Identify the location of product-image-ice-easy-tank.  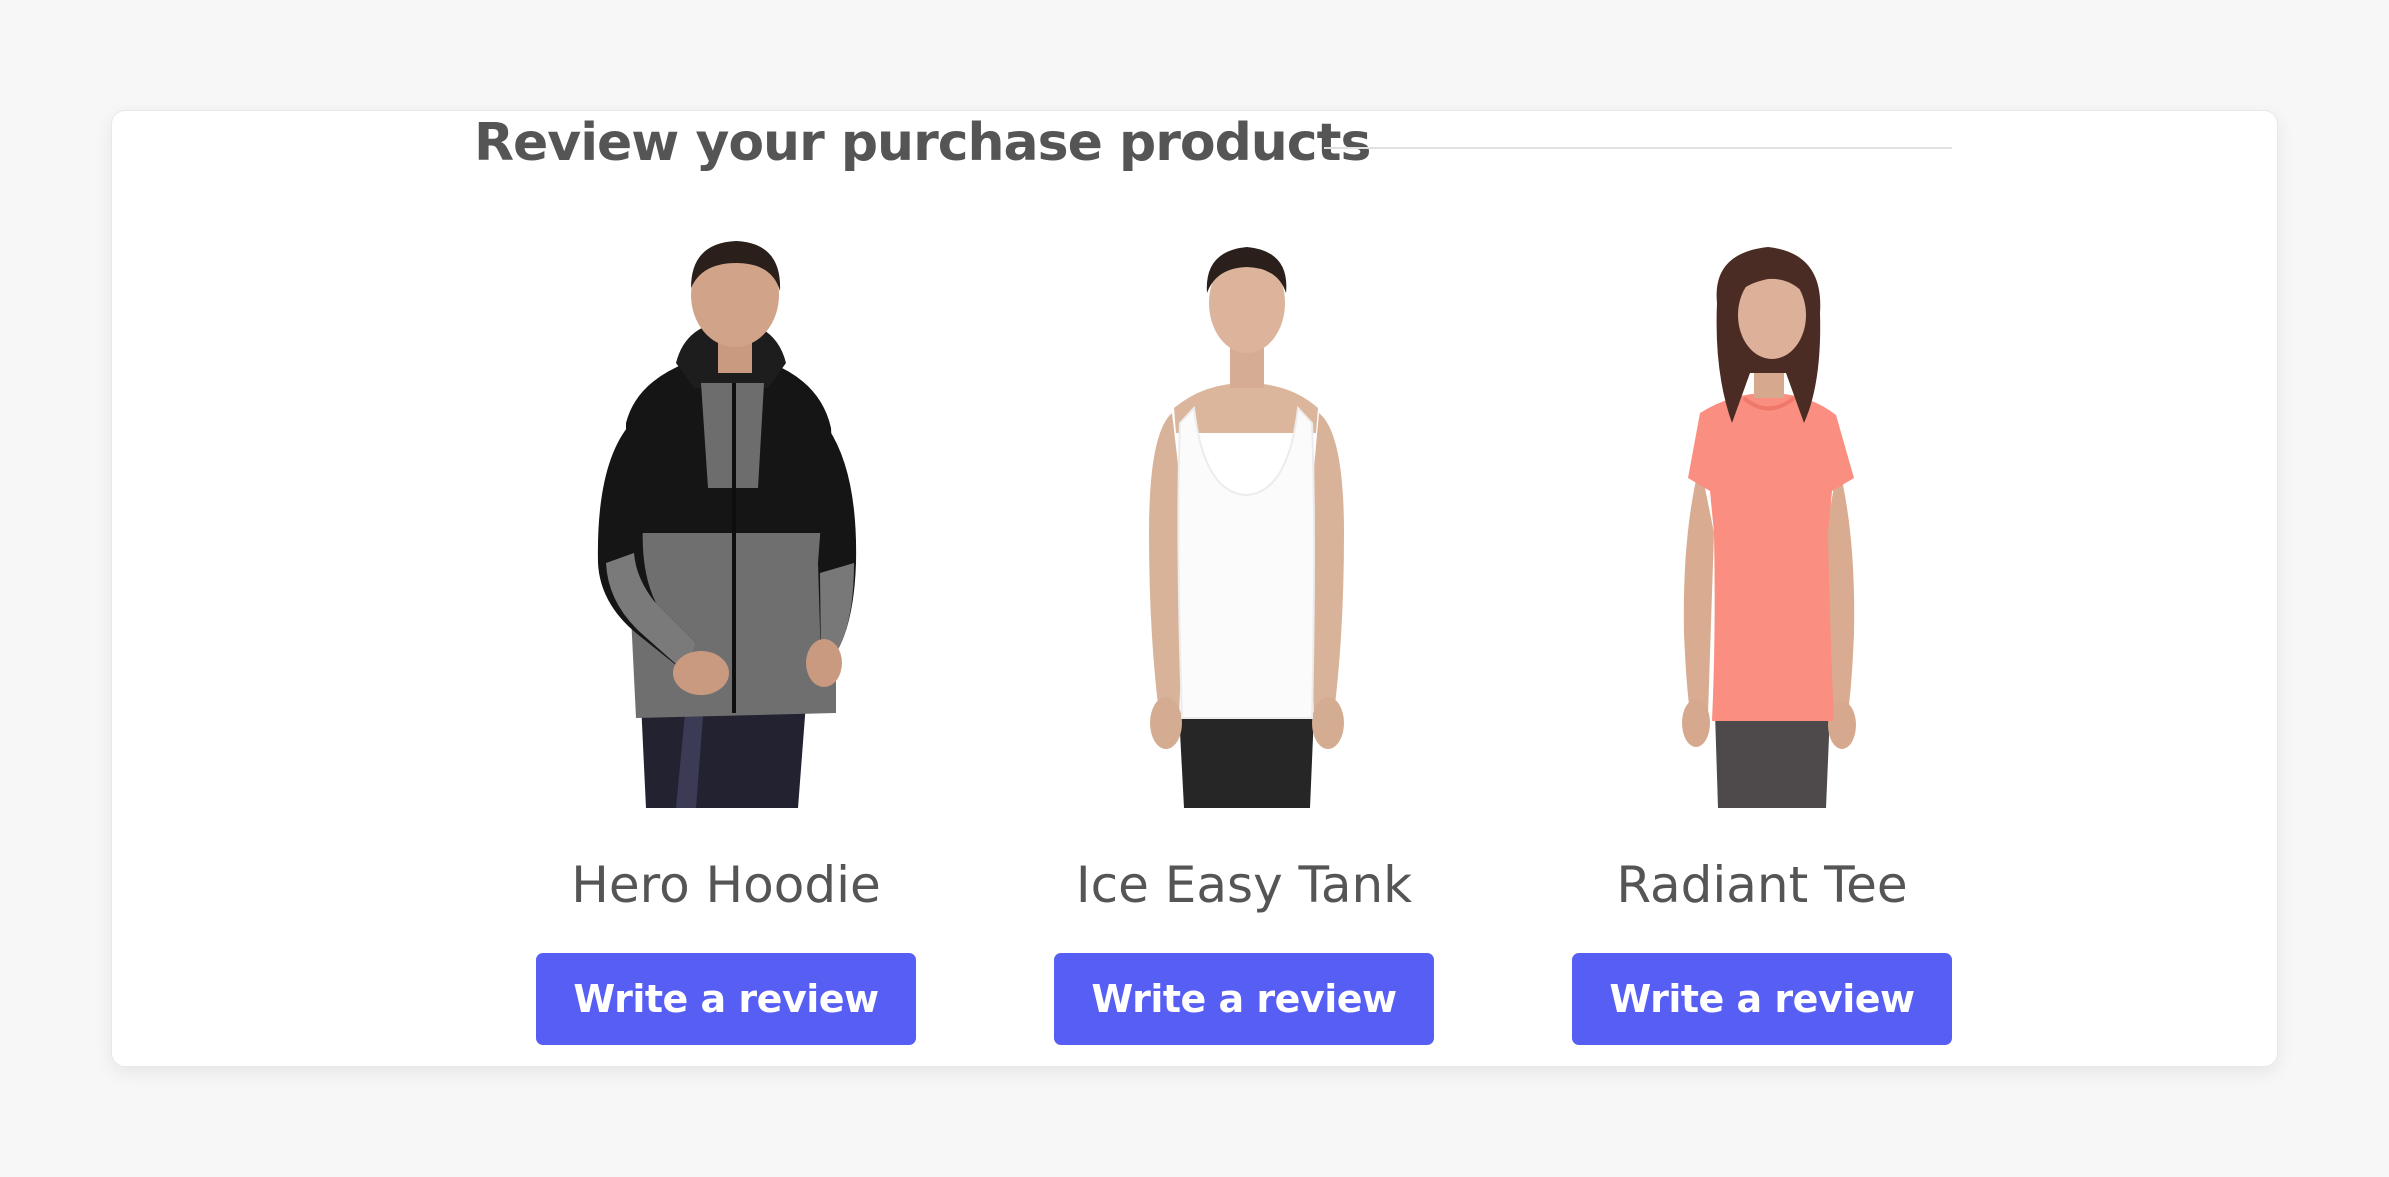
(1244, 583).